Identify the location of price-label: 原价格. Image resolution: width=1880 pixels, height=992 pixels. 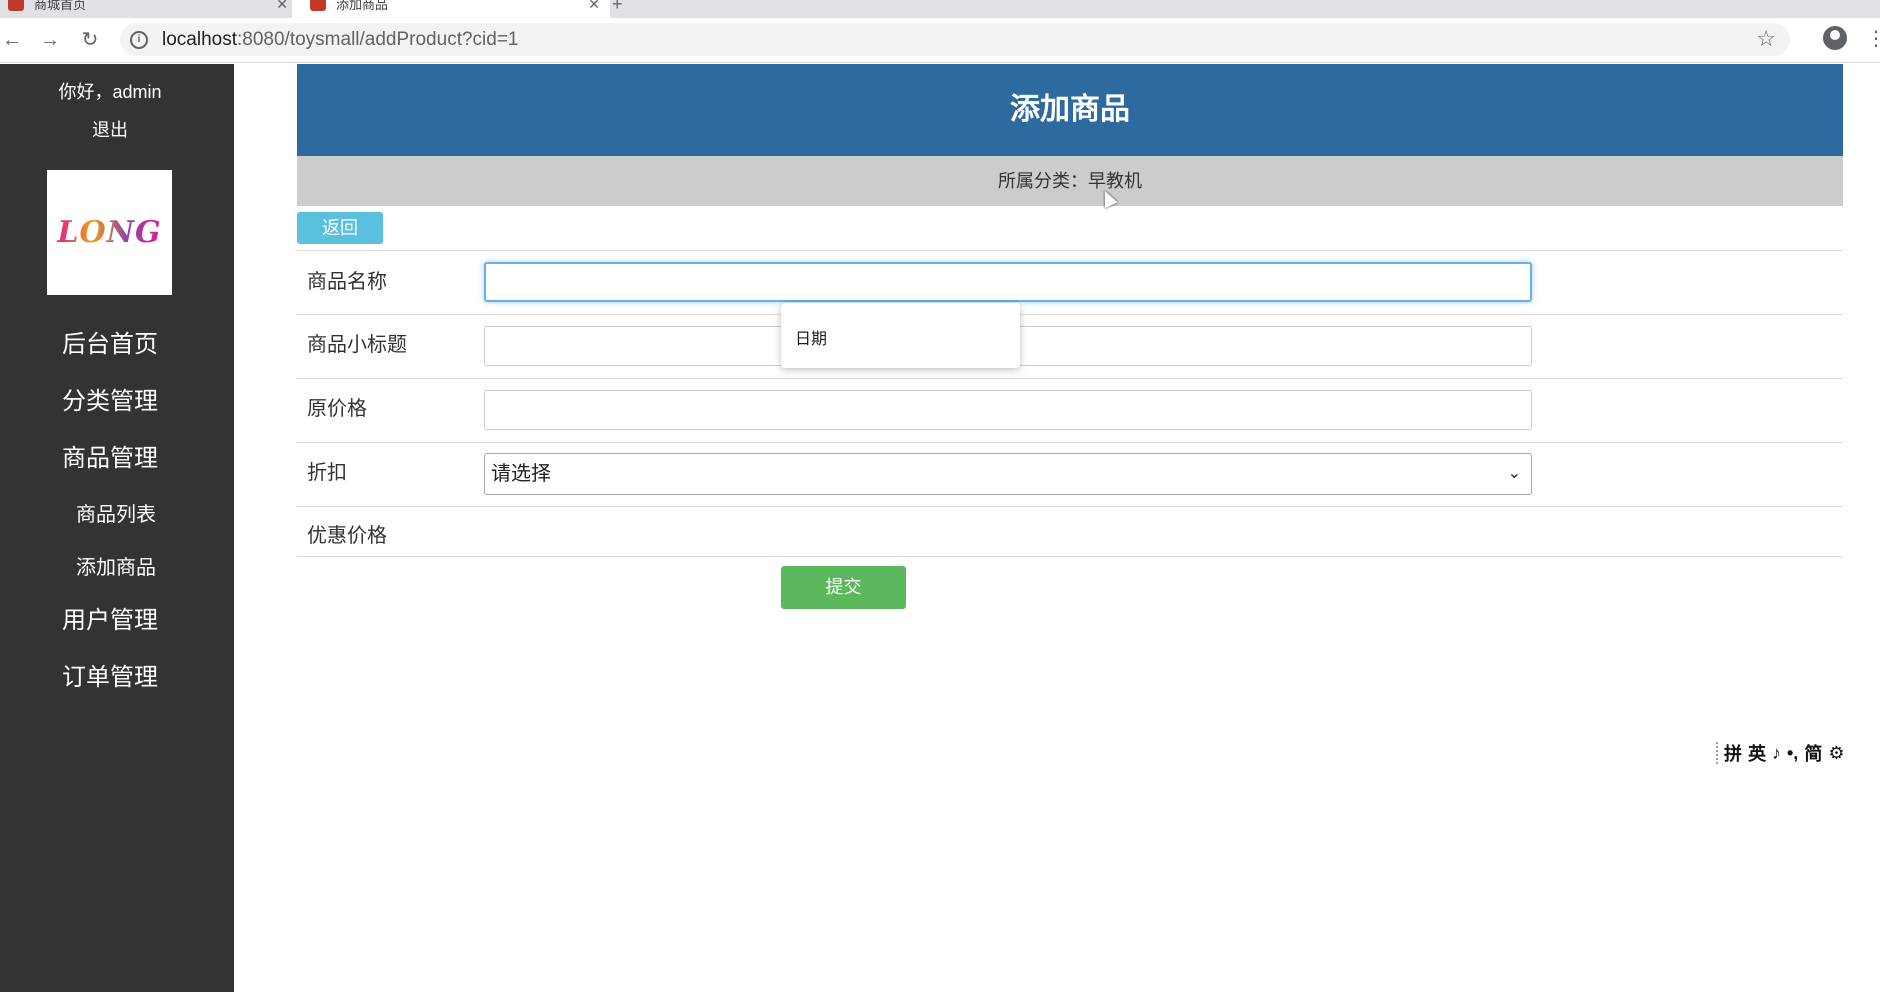
(337, 409).